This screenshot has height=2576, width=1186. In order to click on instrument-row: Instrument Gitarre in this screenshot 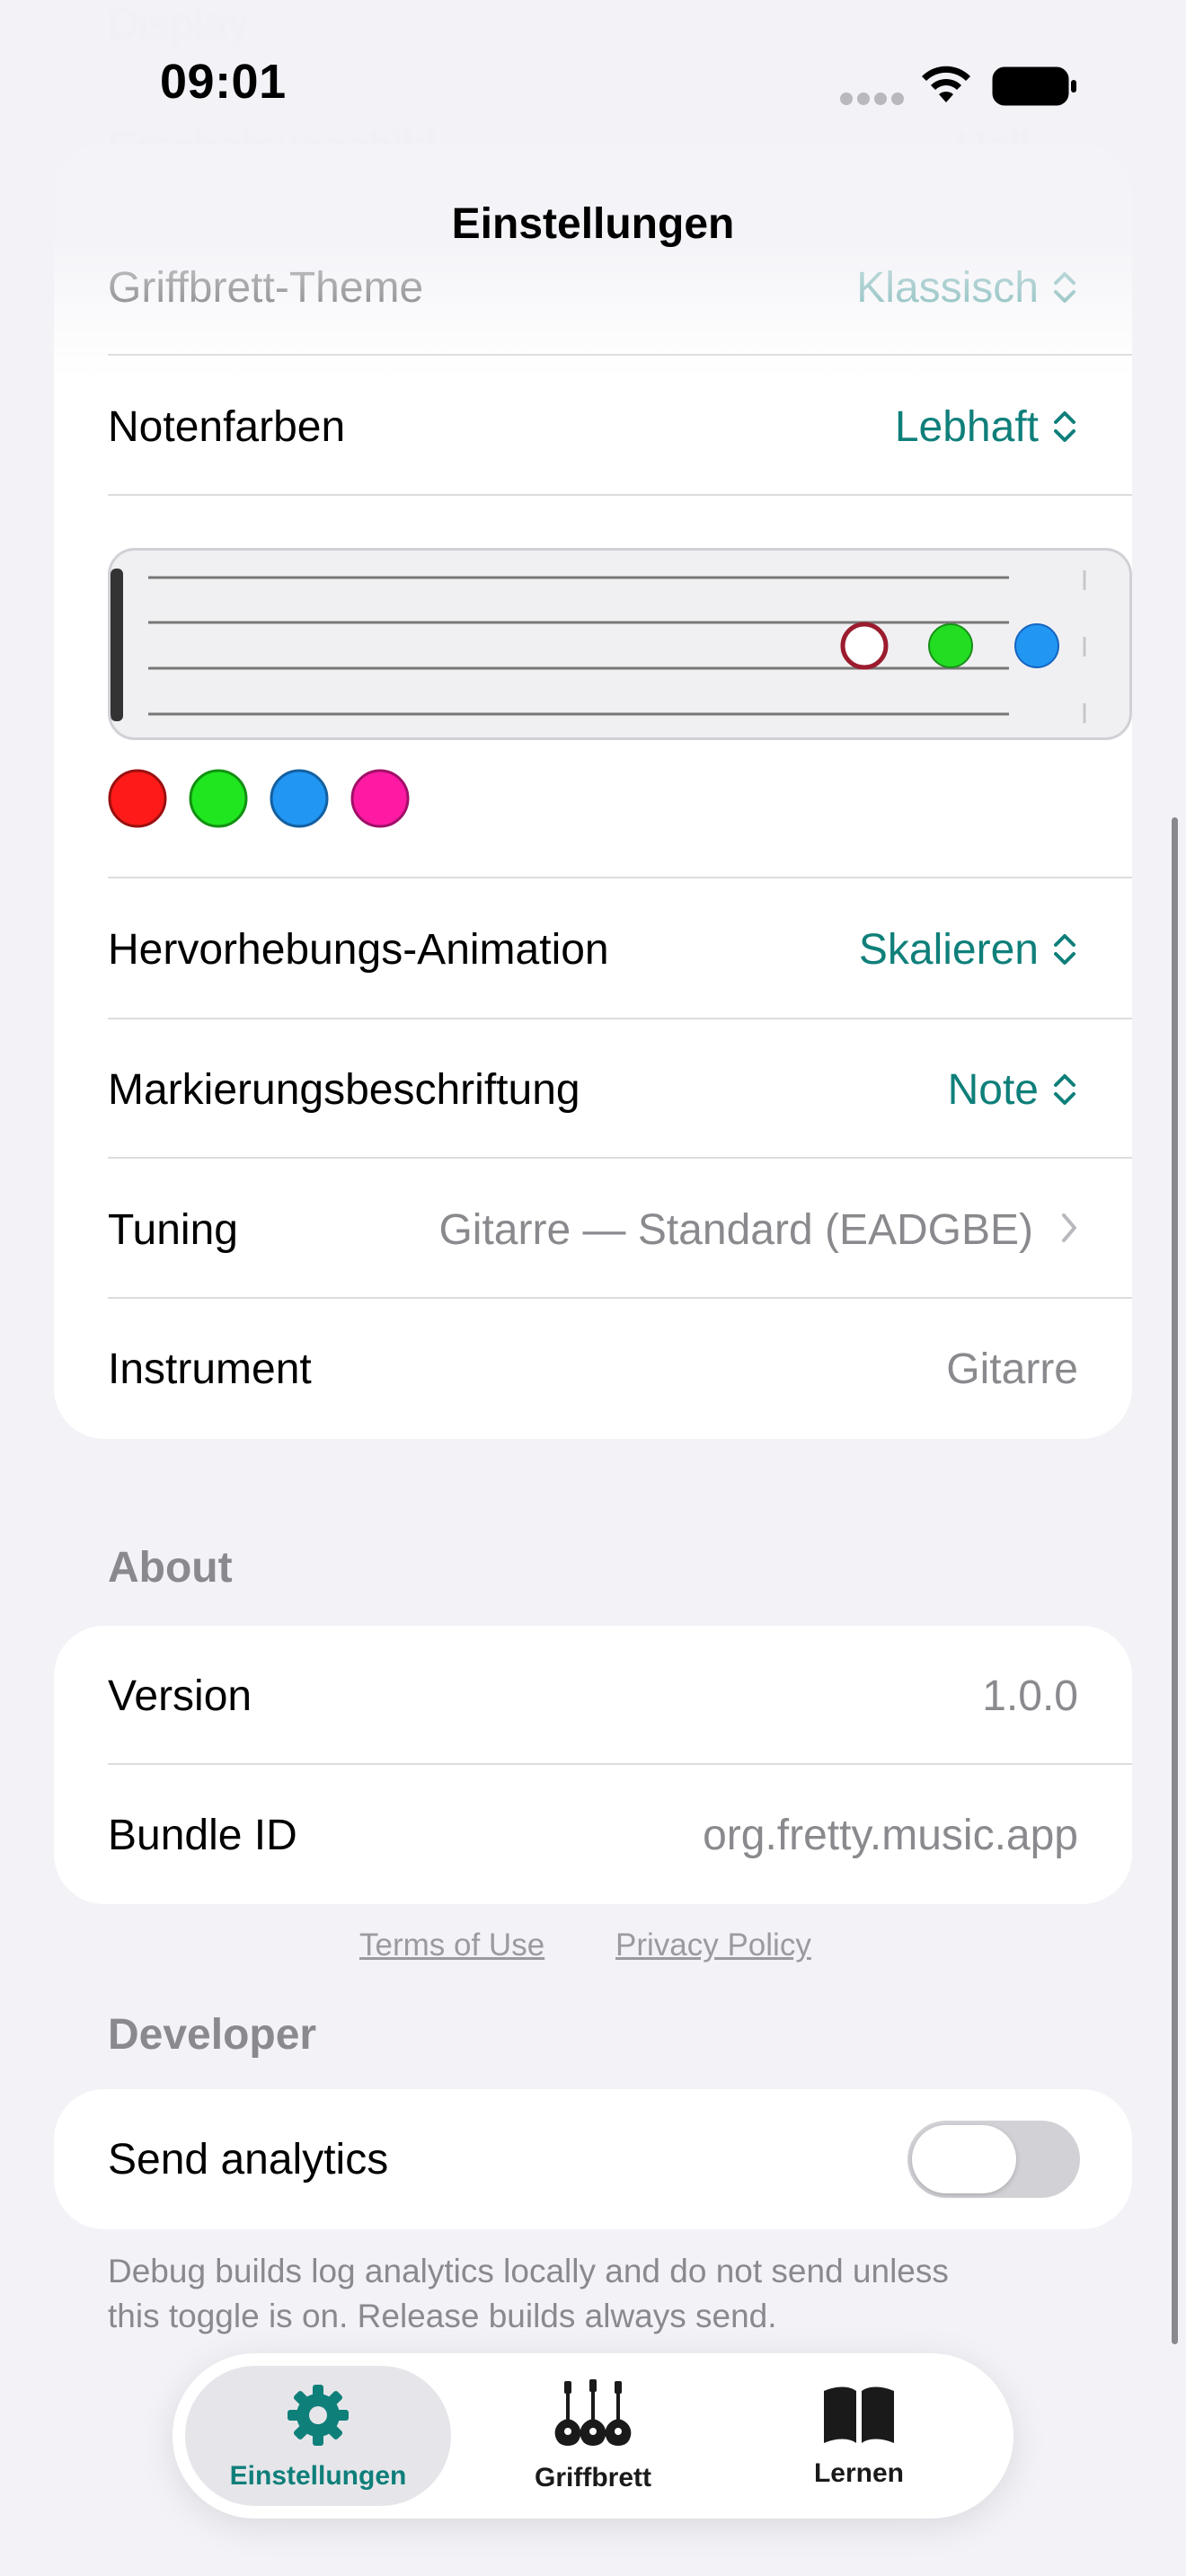, I will do `click(593, 1369)`.